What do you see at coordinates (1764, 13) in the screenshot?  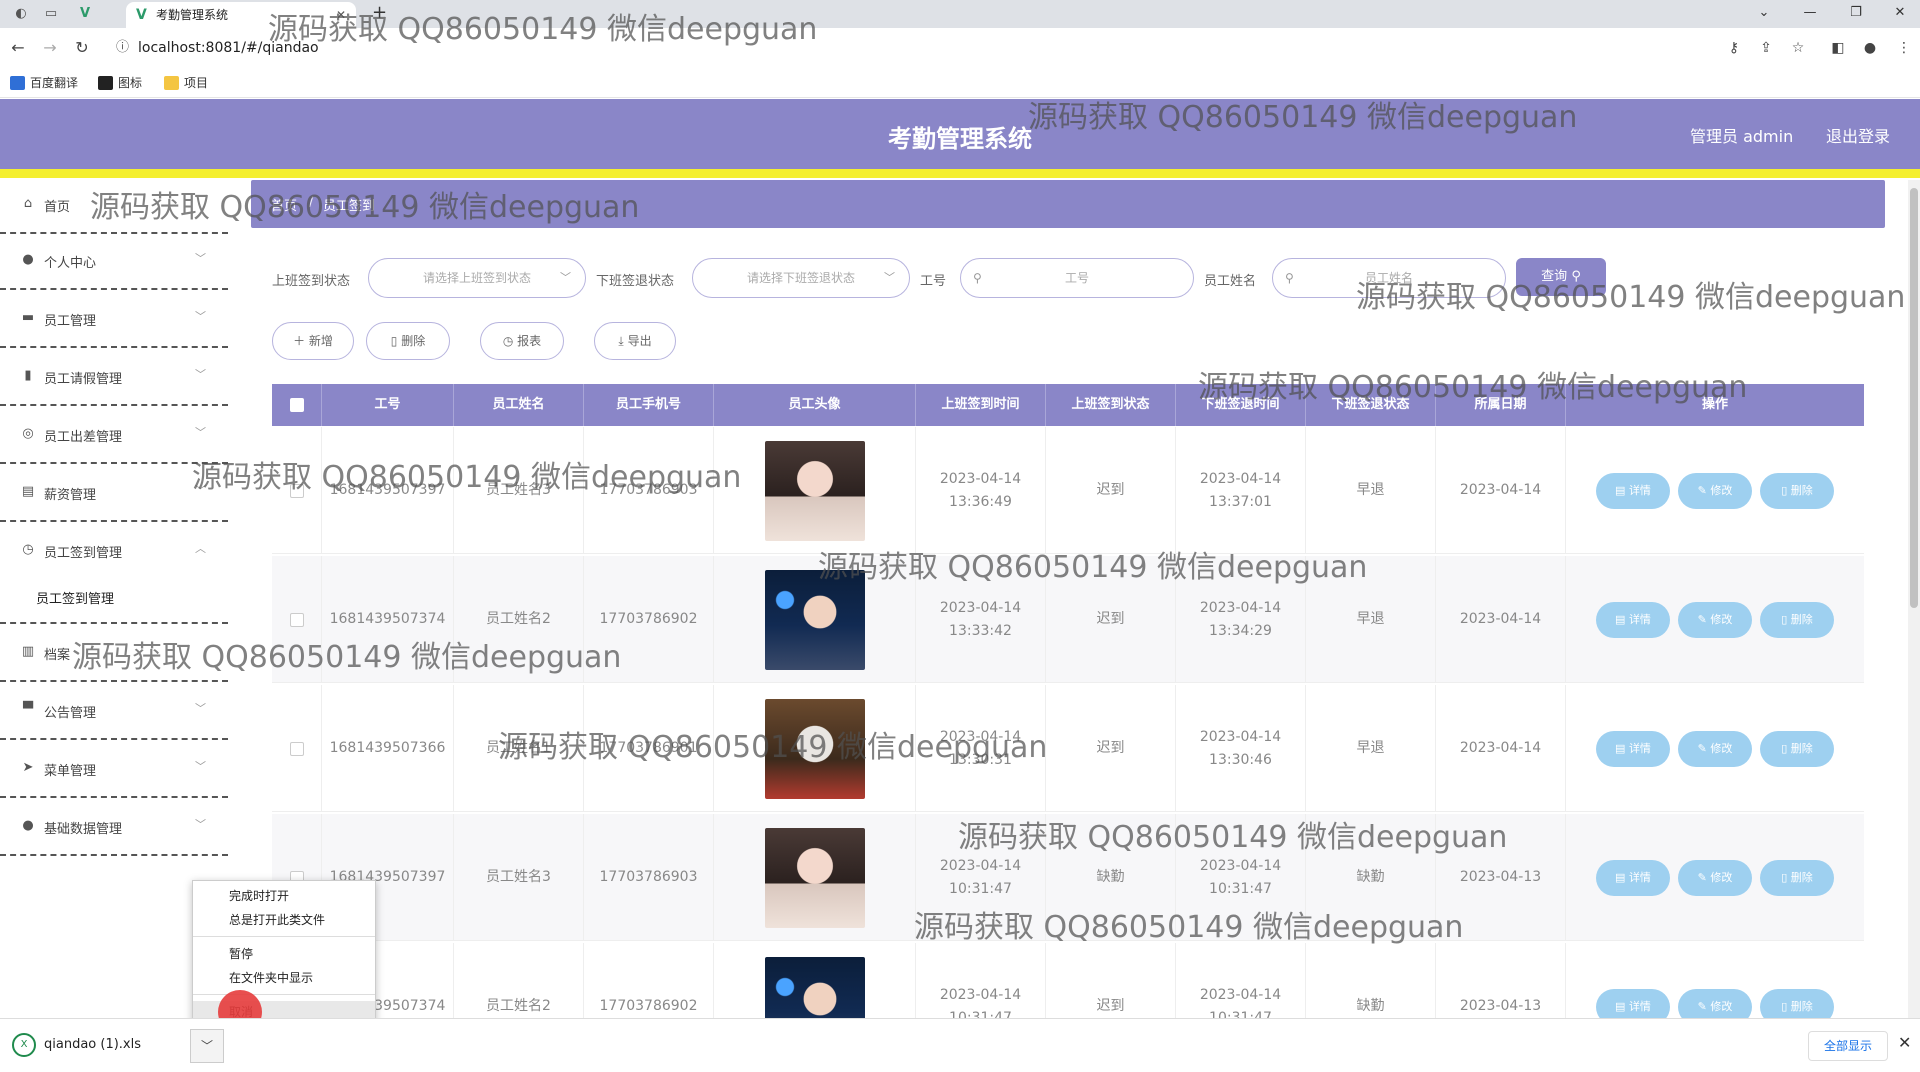 I see `tab-search-icon: ⌄` at bounding box center [1764, 13].